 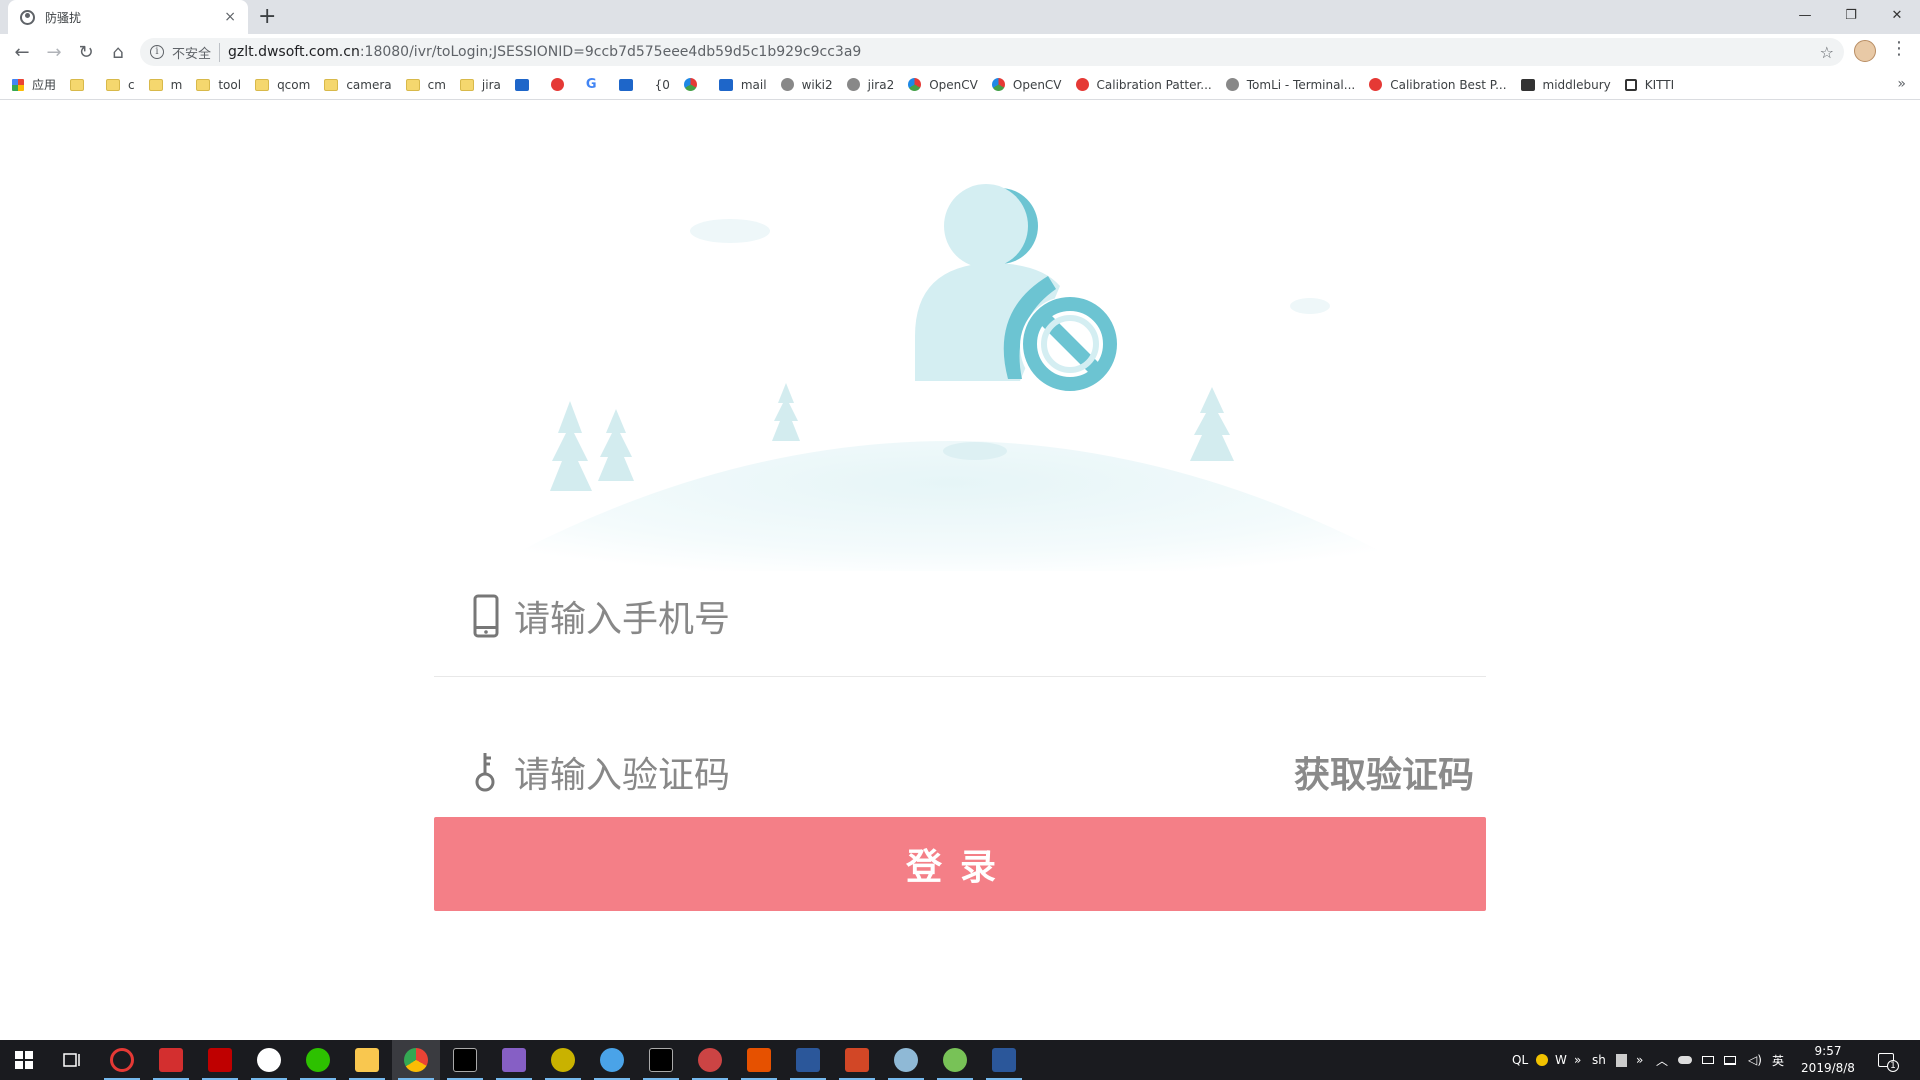 I want to click on ime-indicator: 英, so click(x=1778, y=1060).